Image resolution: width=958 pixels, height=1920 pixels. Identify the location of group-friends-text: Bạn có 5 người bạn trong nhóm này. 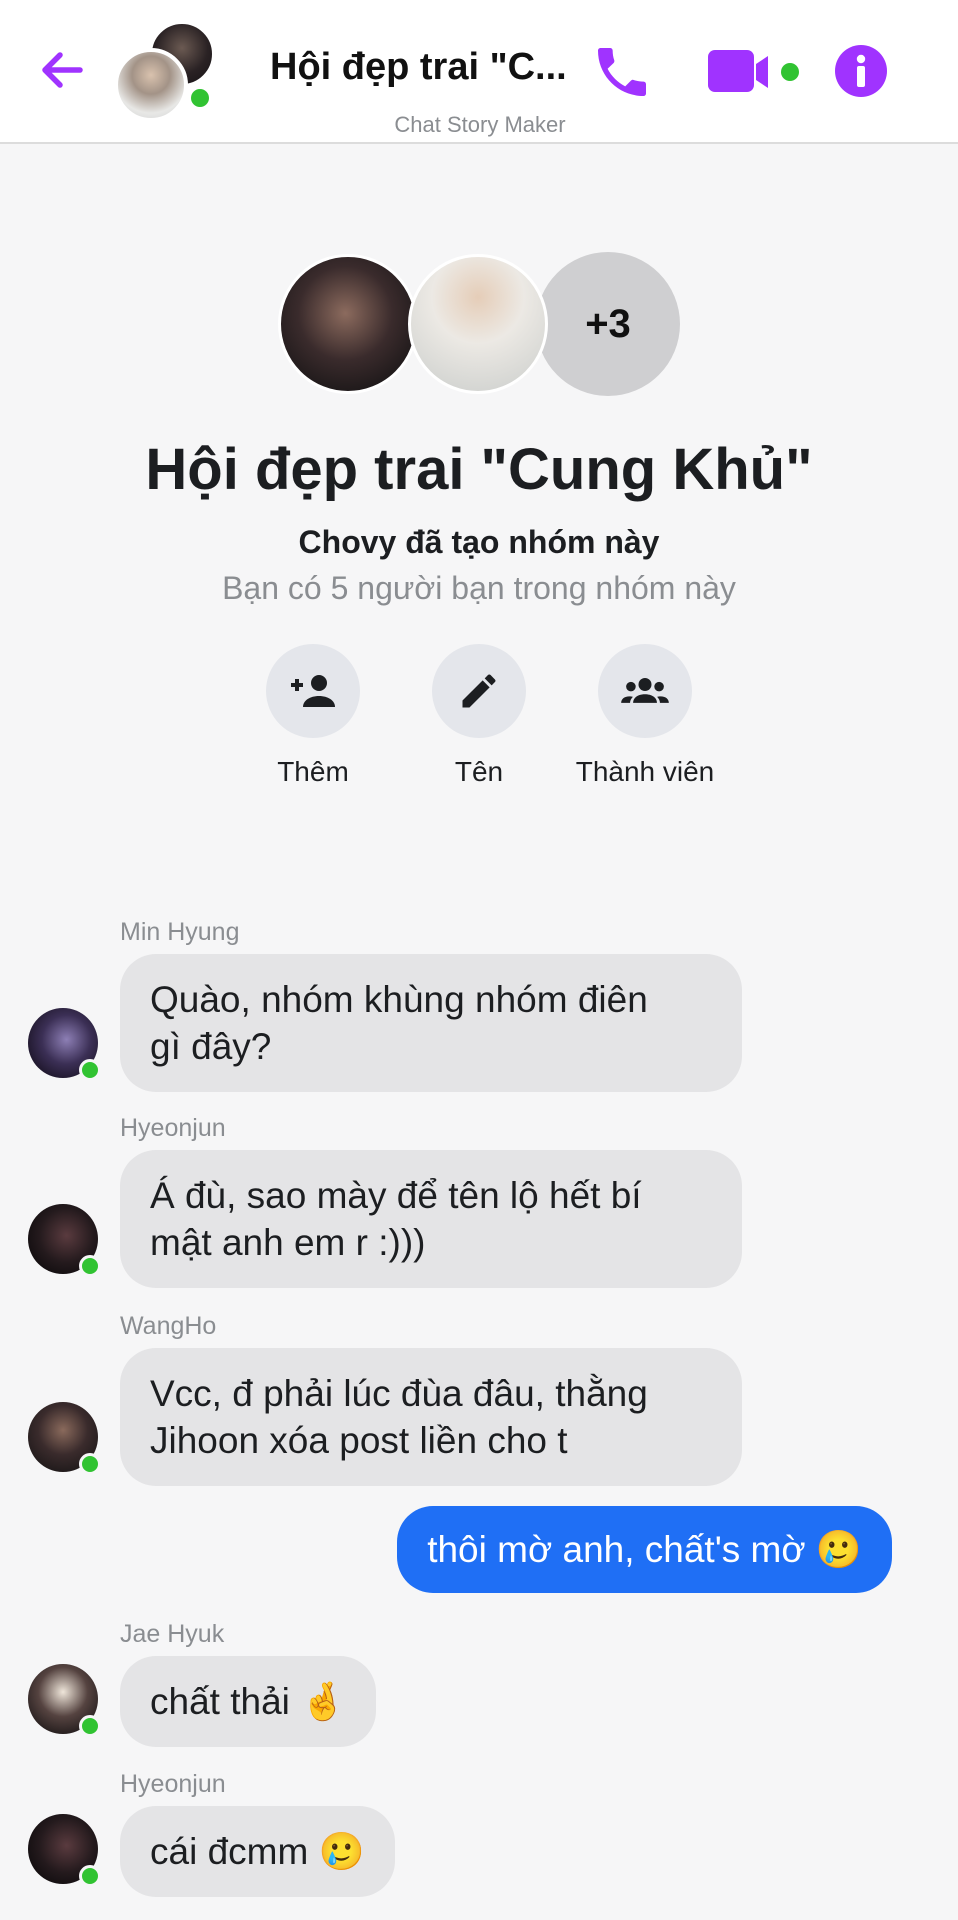
(479, 588).